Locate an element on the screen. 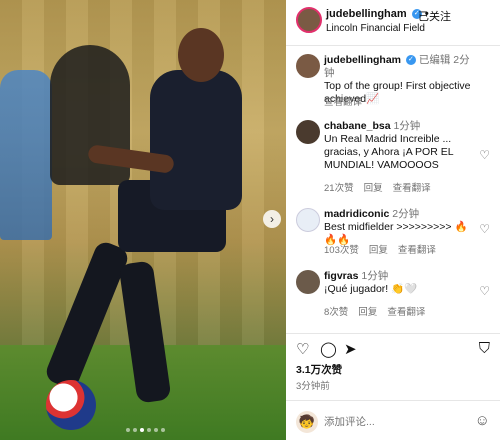 This screenshot has height=440, width=500. post-timestamp: 3分钟前 is located at coordinates (313, 386).